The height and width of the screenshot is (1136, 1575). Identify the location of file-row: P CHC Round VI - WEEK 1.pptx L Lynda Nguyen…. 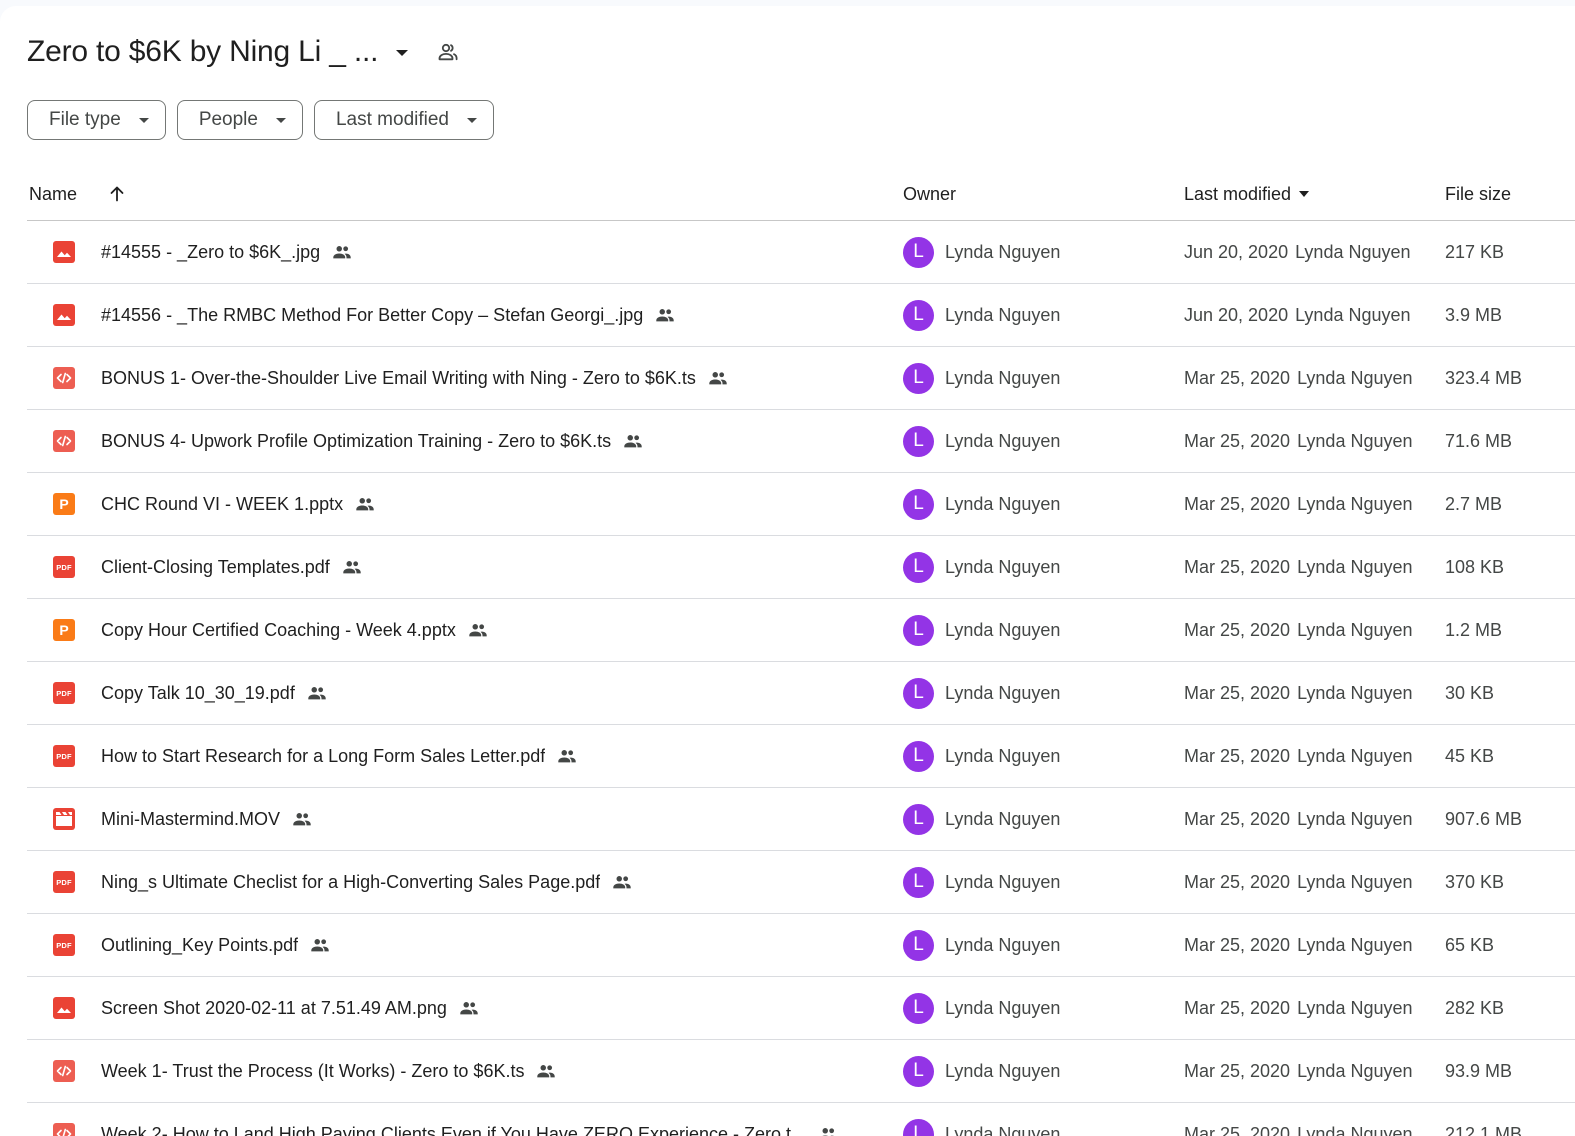
(801, 504).